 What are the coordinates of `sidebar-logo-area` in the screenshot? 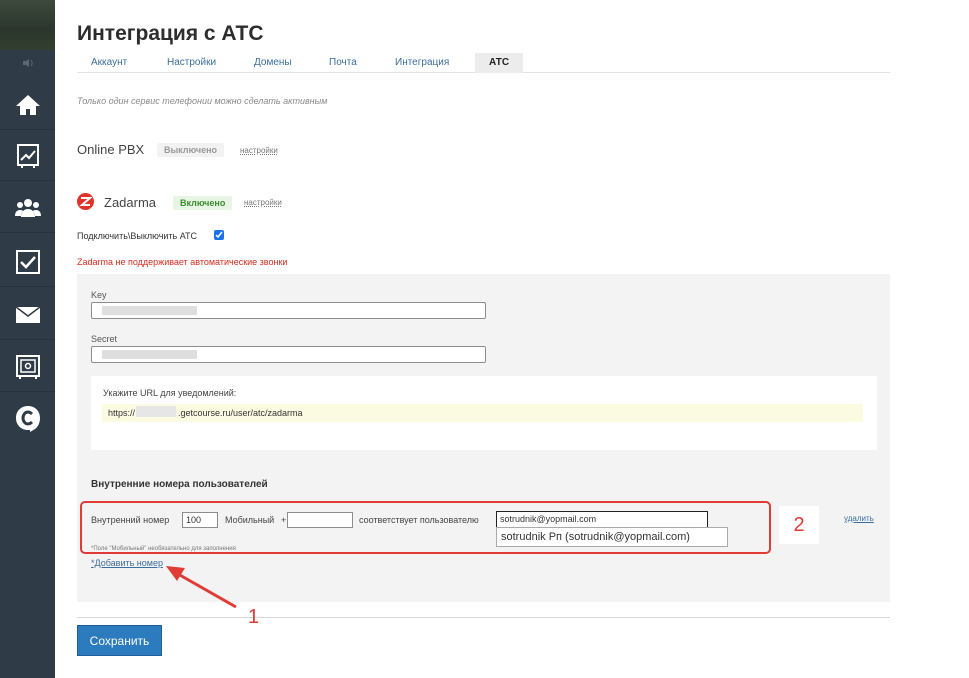 It's located at (27, 25).